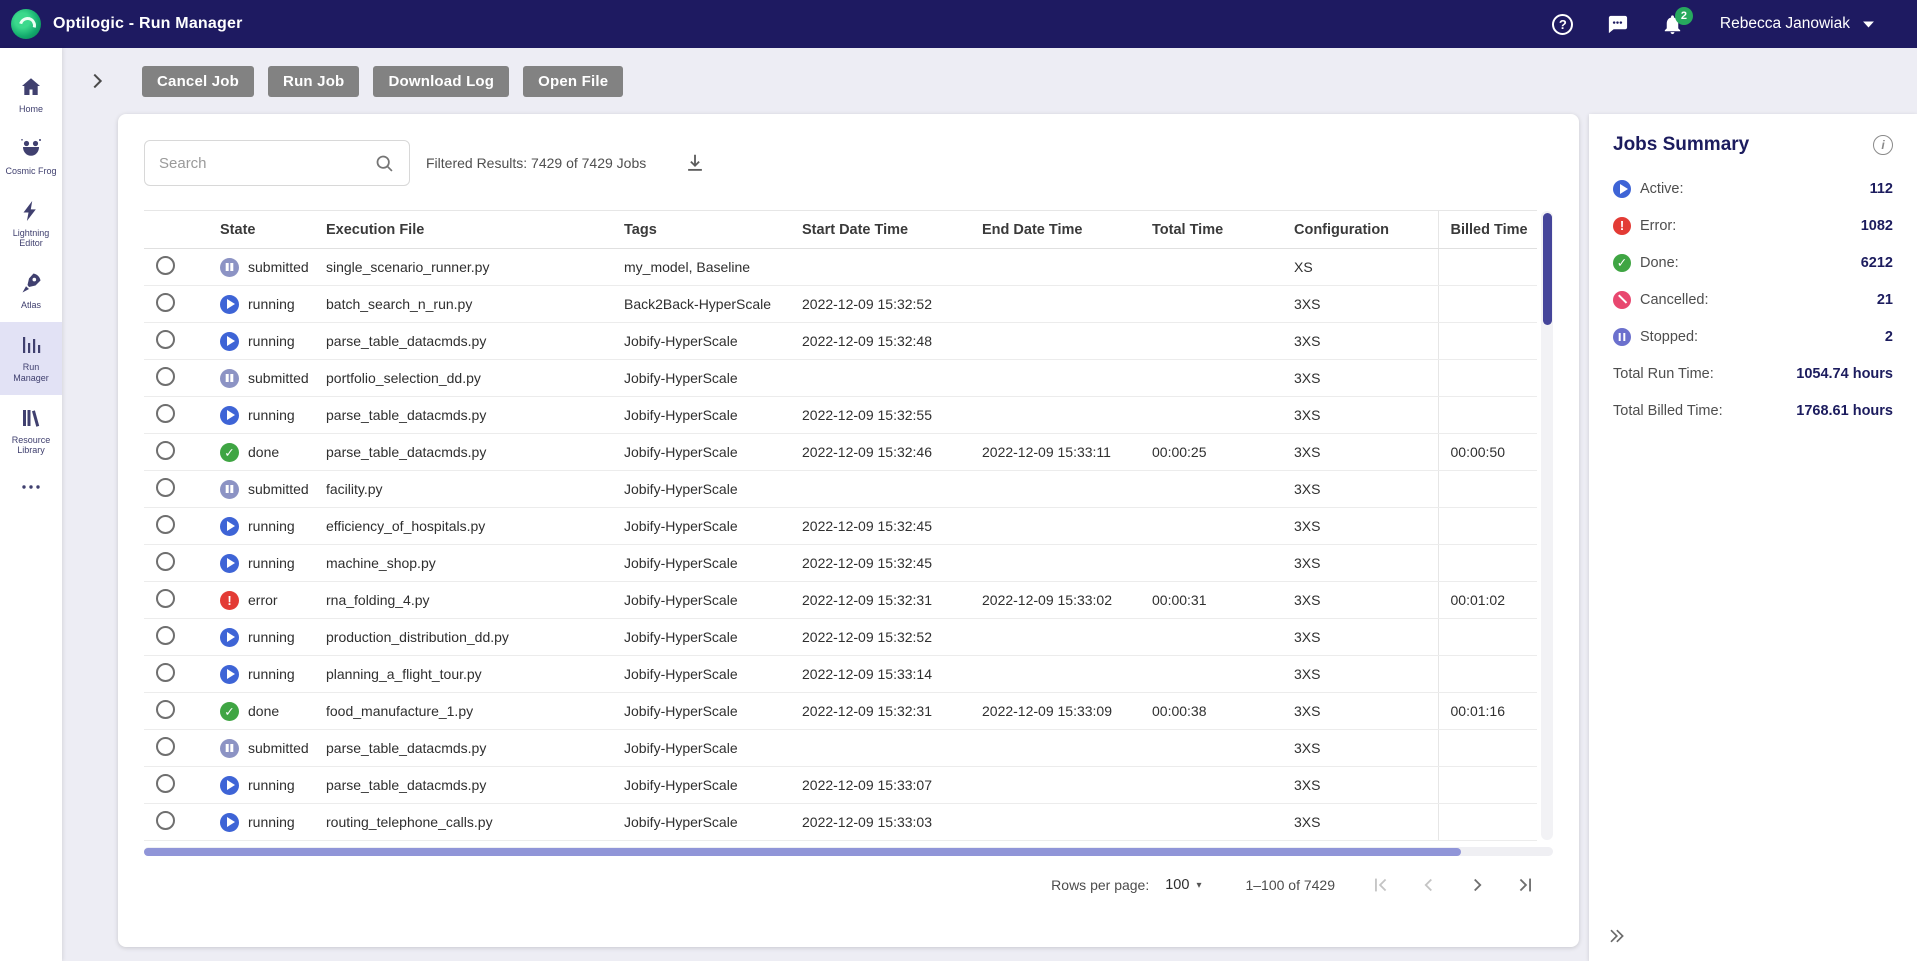 The width and height of the screenshot is (1917, 961). I want to click on sidebar-item-home: Home, so click(31, 95).